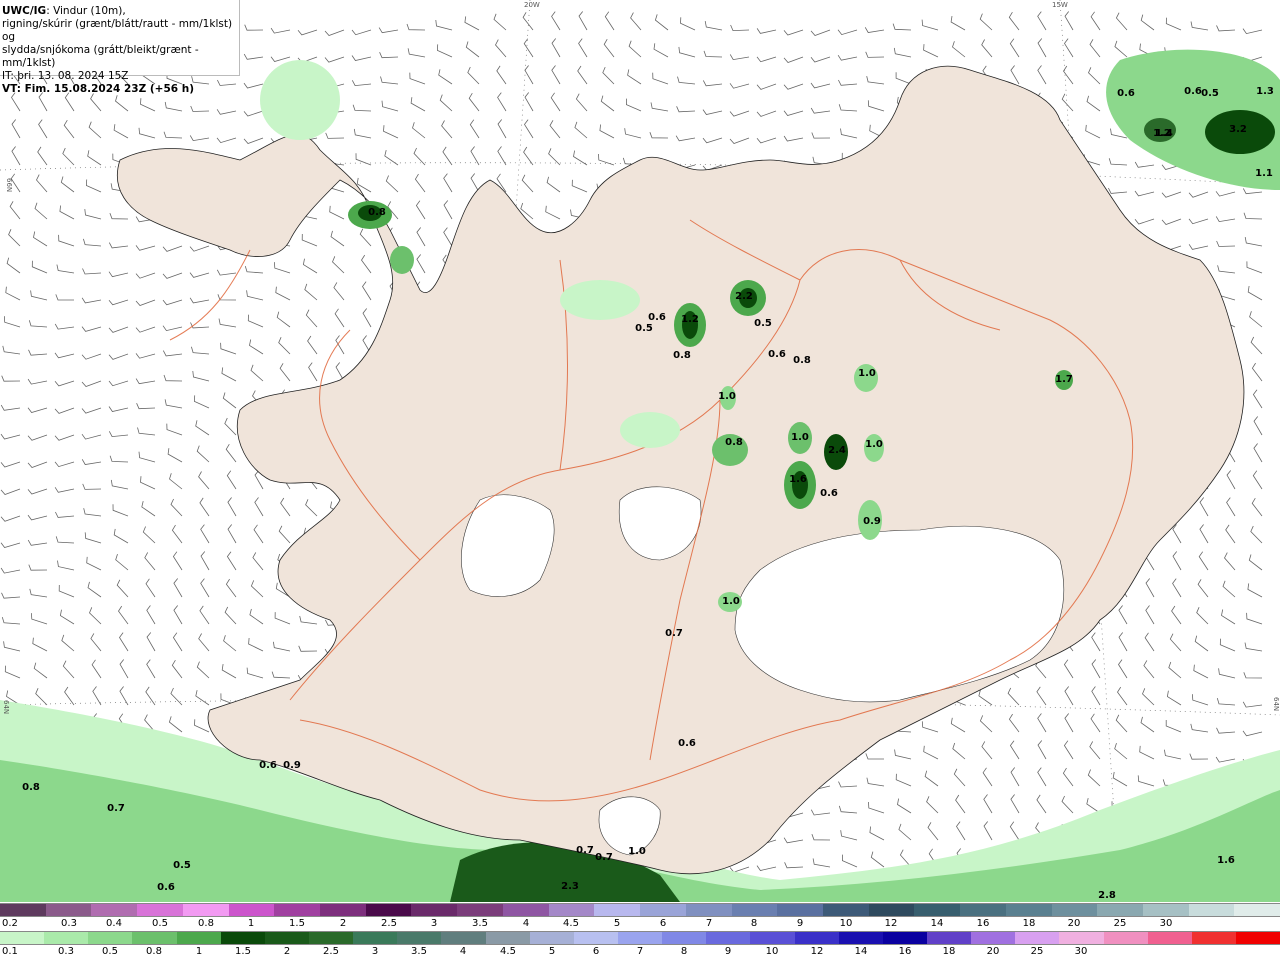 This screenshot has width=1280, height=960. I want to click on rain-color-bar, so click(640, 938).